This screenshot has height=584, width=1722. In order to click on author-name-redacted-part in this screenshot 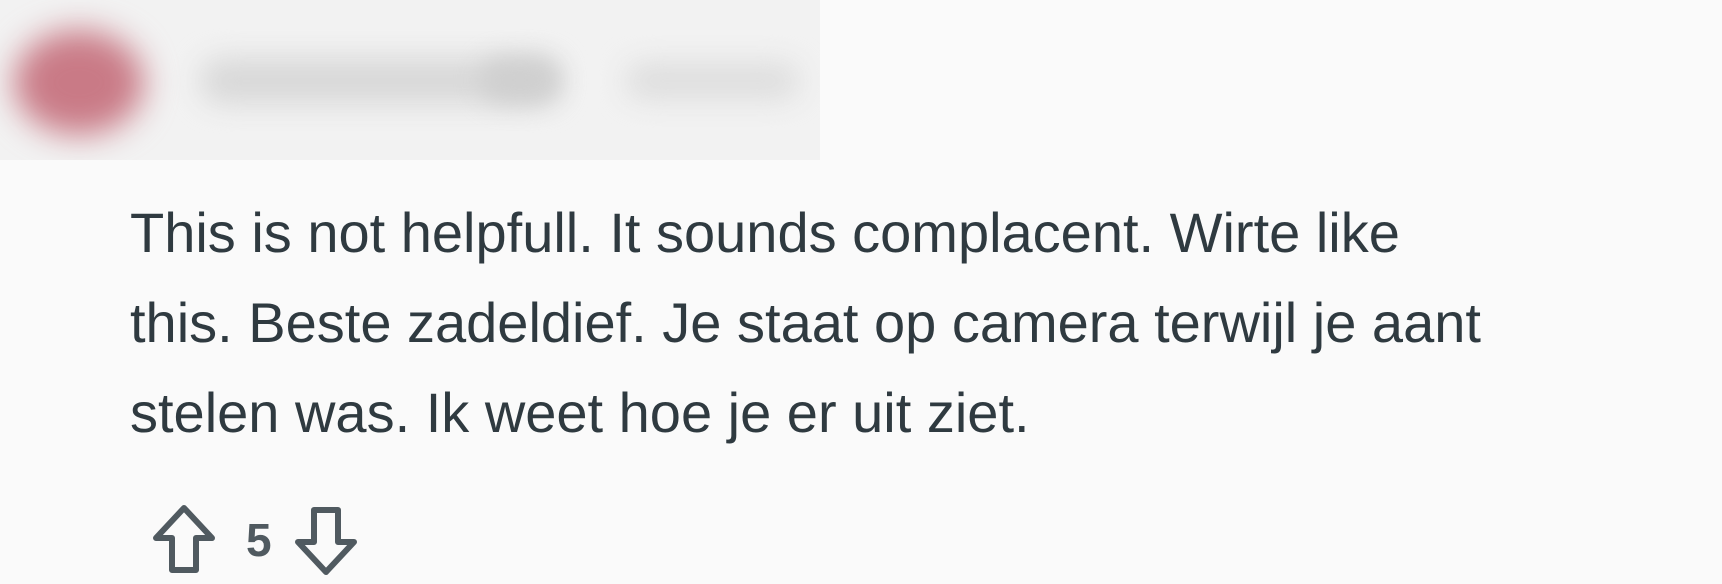, I will do `click(520, 80)`.